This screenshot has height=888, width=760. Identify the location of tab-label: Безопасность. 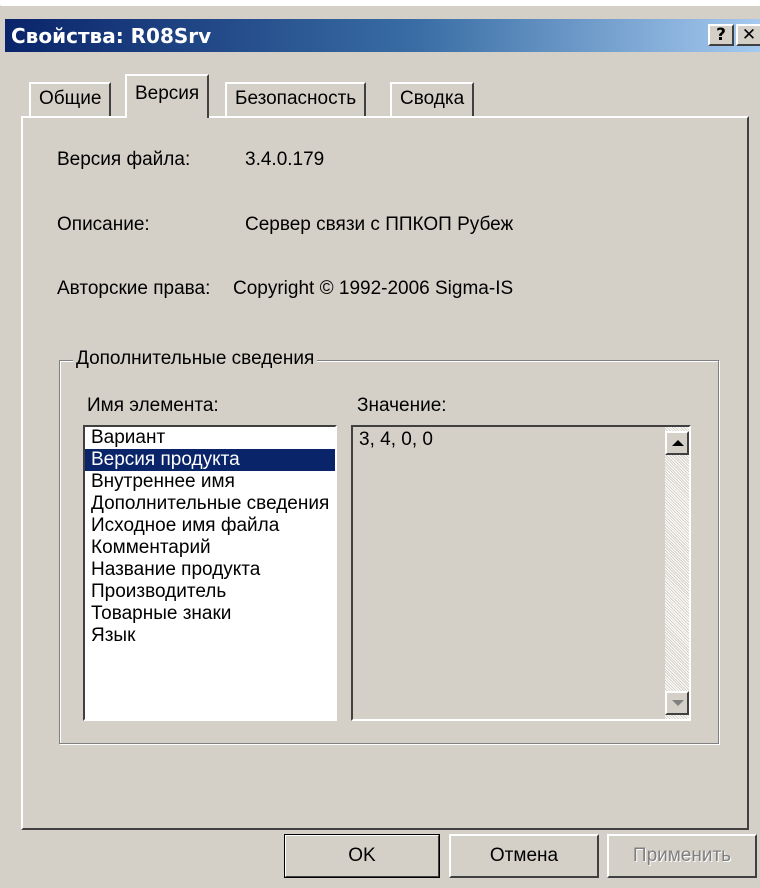
(296, 98).